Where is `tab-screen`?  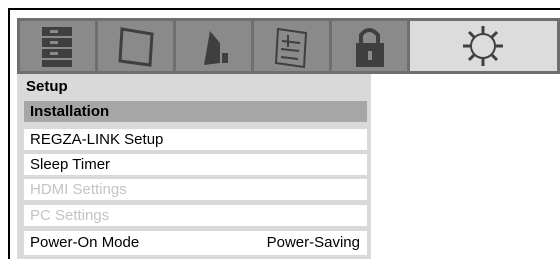 tab-screen is located at coordinates (135, 46).